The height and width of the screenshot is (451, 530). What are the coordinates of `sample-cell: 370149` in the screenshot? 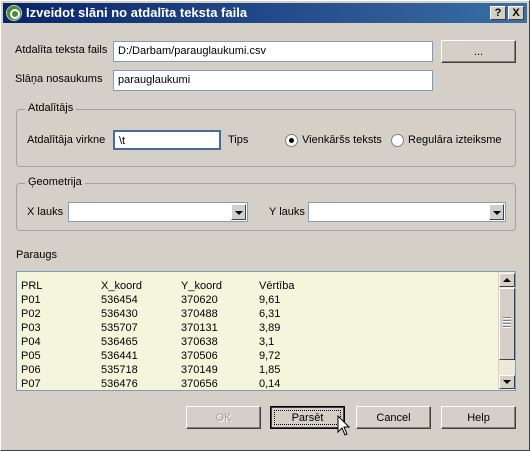 It's located at (199, 370).